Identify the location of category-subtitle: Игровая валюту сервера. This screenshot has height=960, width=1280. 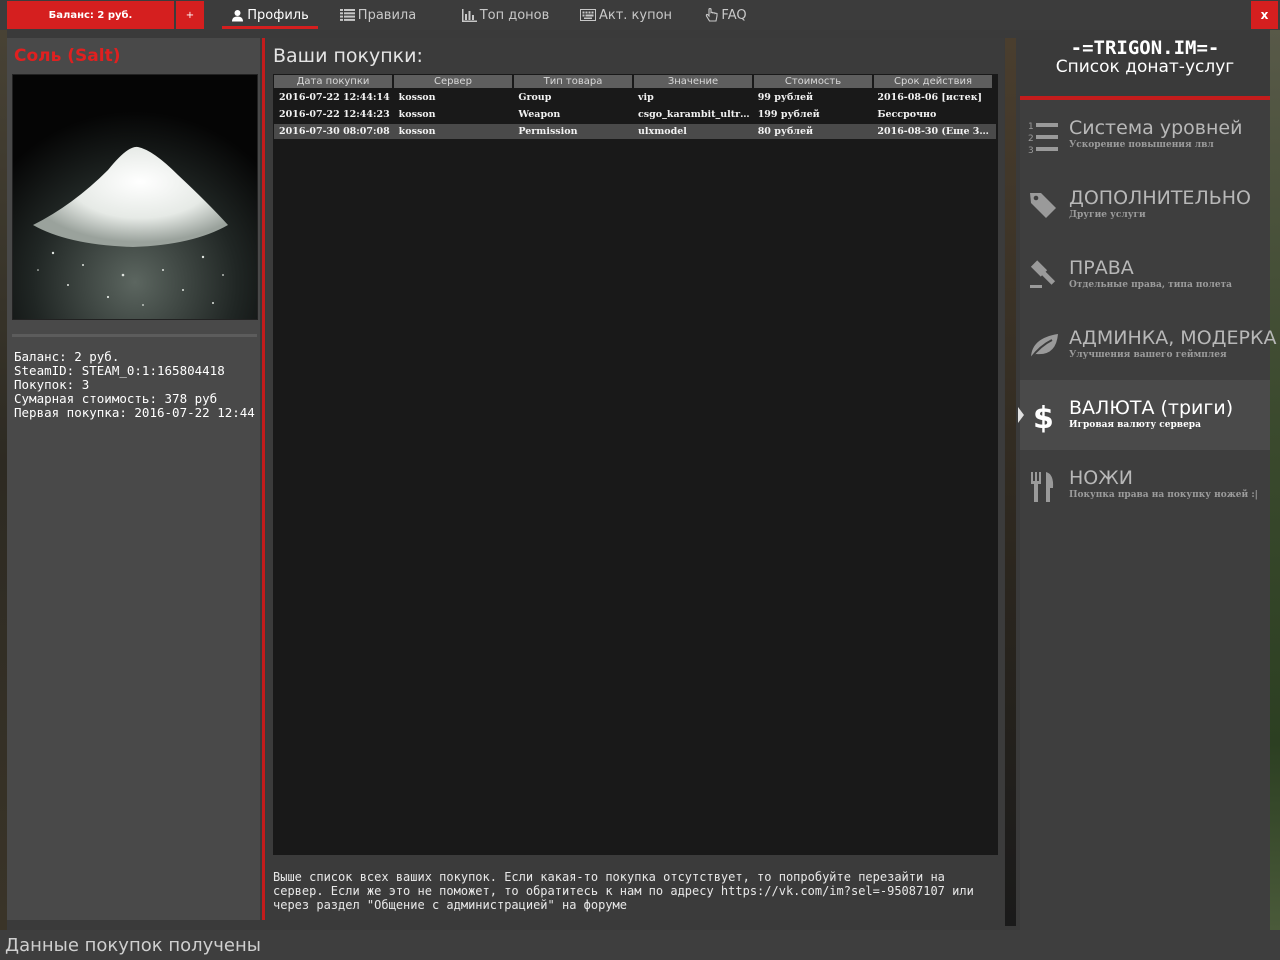
(1135, 425).